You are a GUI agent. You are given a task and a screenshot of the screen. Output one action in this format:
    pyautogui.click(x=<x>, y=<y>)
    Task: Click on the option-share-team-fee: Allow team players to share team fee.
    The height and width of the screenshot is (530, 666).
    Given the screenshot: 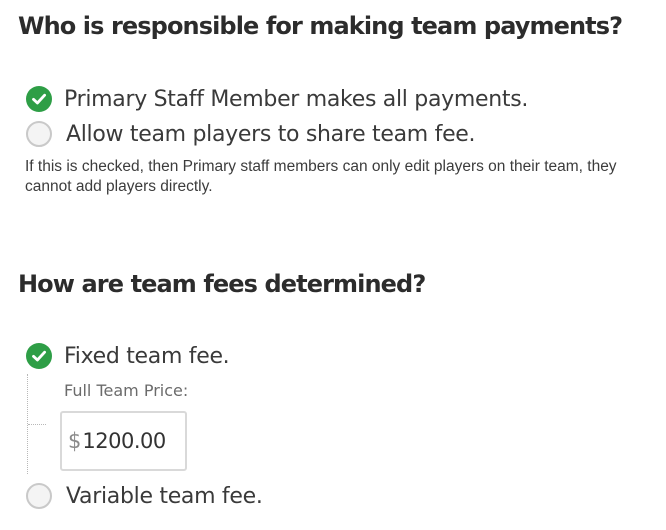 What is the action you would take?
    pyautogui.click(x=251, y=134)
    